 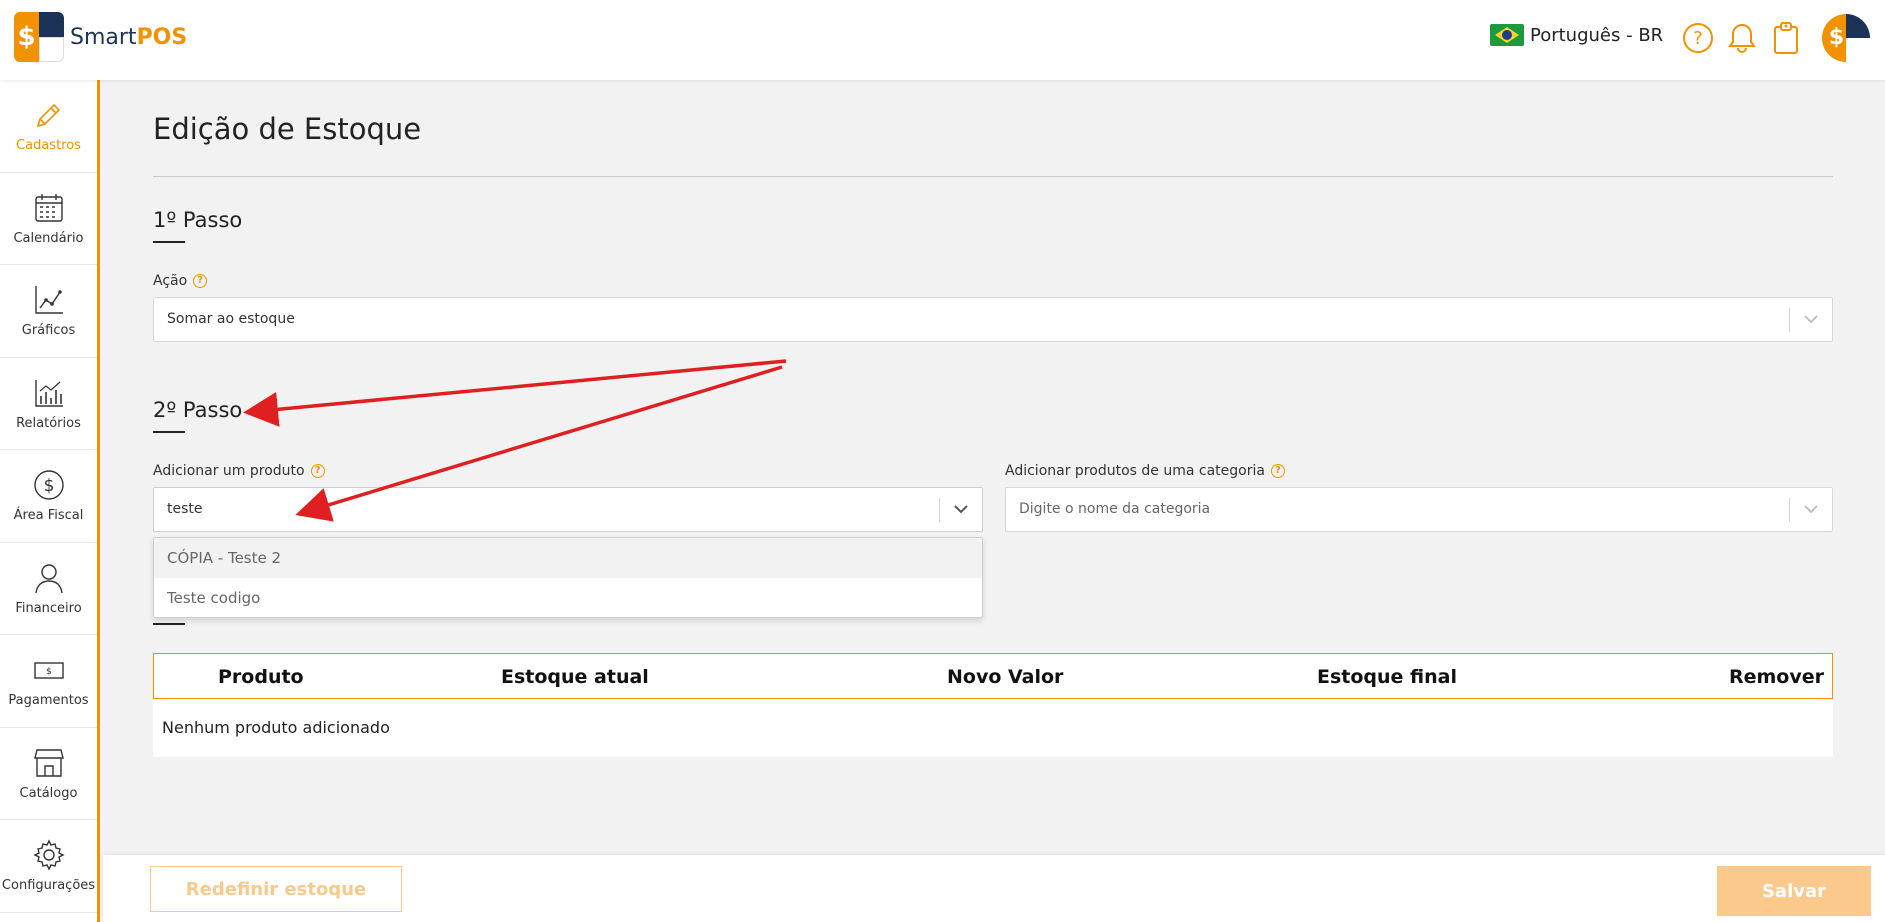 What do you see at coordinates (1776, 677) in the screenshot?
I see `column-header-remover: Remover` at bounding box center [1776, 677].